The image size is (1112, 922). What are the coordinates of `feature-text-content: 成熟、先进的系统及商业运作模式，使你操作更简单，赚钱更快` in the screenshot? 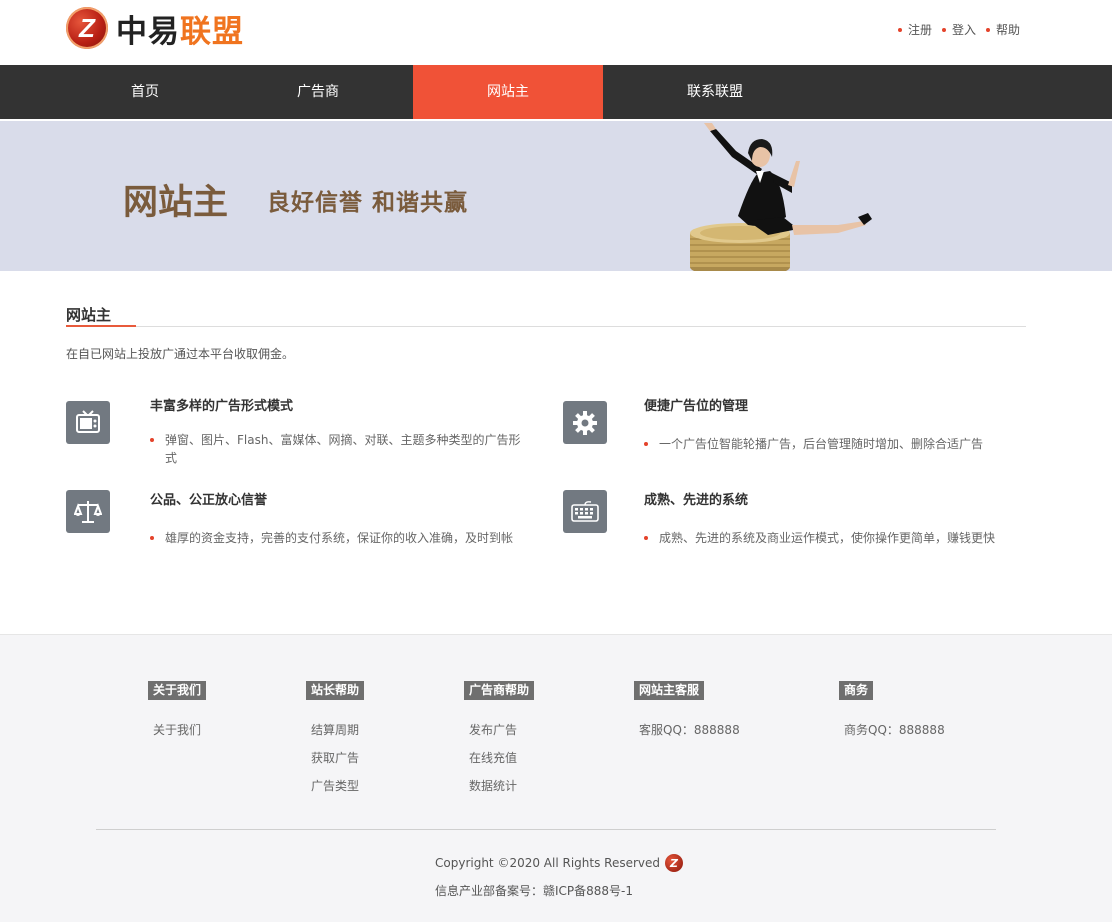 It's located at (827, 538).